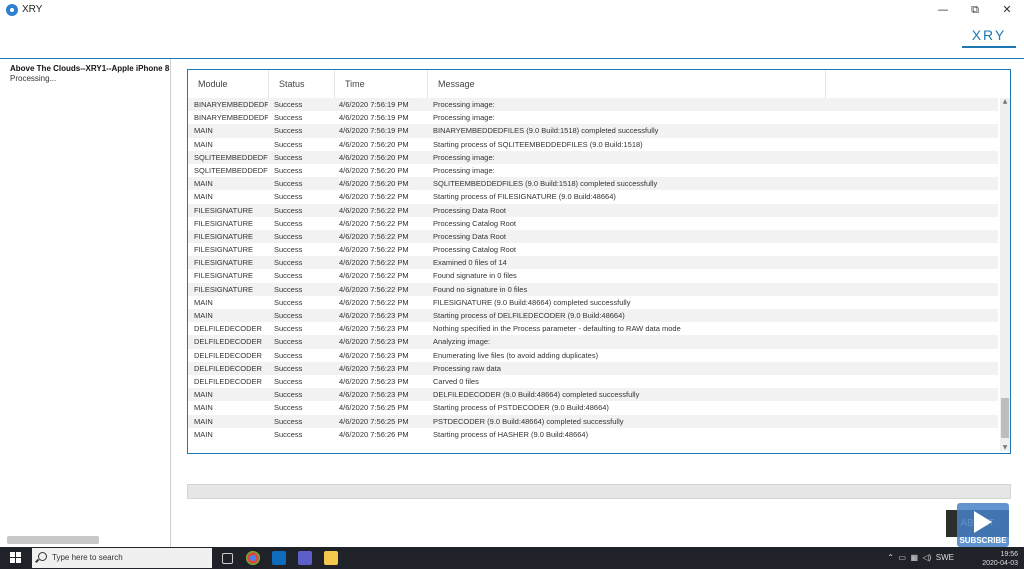 Image resolution: width=1024 pixels, height=569 pixels. I want to click on column-header-module: Module, so click(228, 84).